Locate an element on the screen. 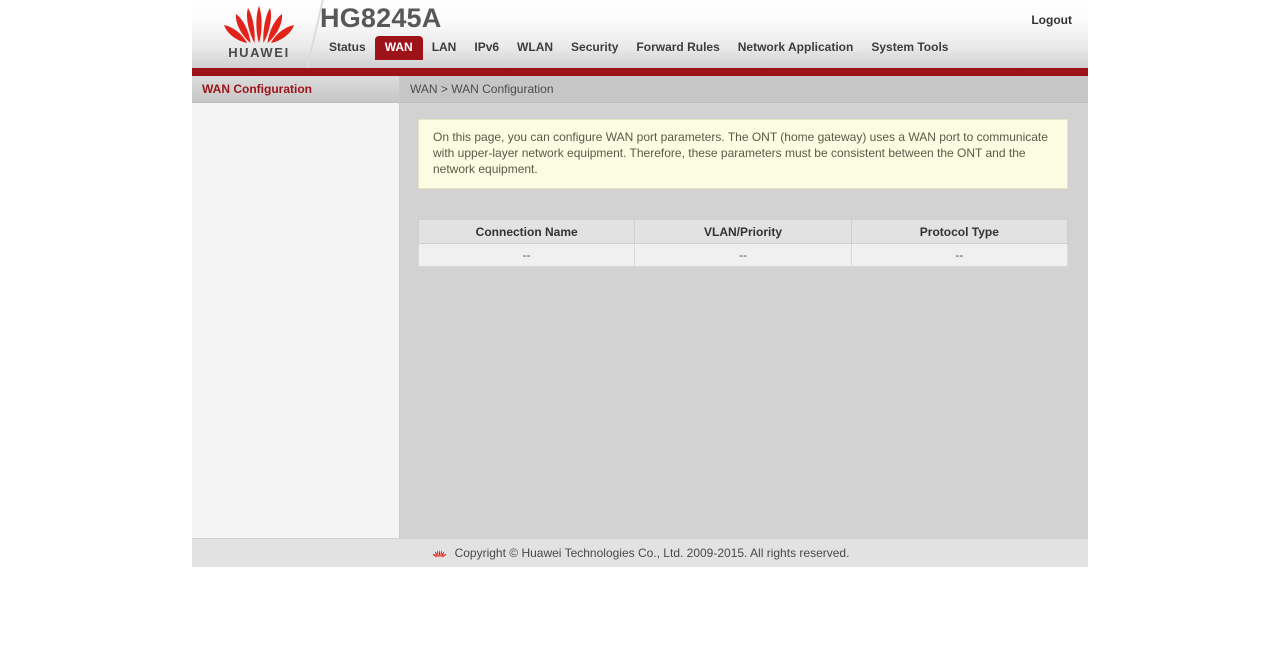  nav-tab-forward-rules: Forward Rules is located at coordinates (677, 48).